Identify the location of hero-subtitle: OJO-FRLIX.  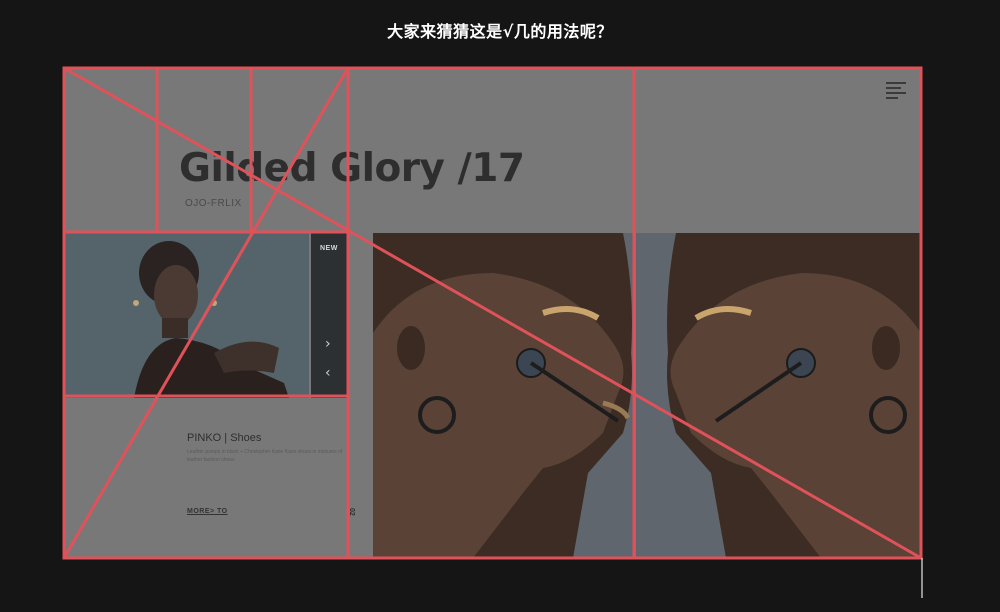
(213, 203).